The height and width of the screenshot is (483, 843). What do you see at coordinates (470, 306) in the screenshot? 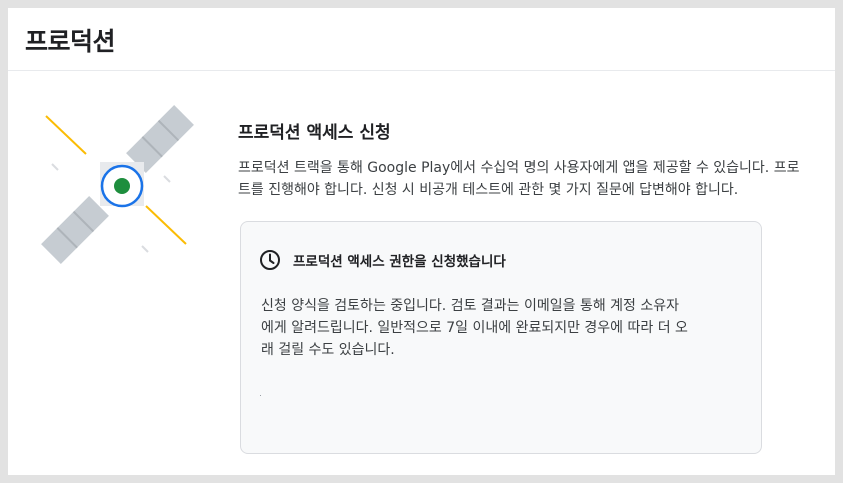
I see `body-line-1: 신청 양식을 검토하는 중입니다. 검토 결과는 이메일을 통해 계정 소유자` at bounding box center [470, 306].